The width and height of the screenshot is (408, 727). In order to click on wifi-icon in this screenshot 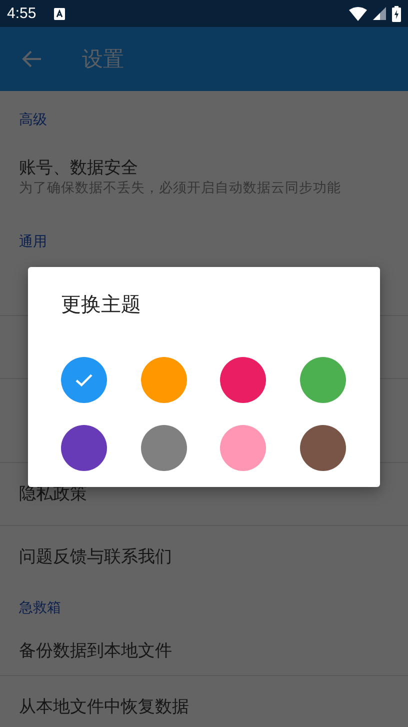, I will do `click(358, 13)`.